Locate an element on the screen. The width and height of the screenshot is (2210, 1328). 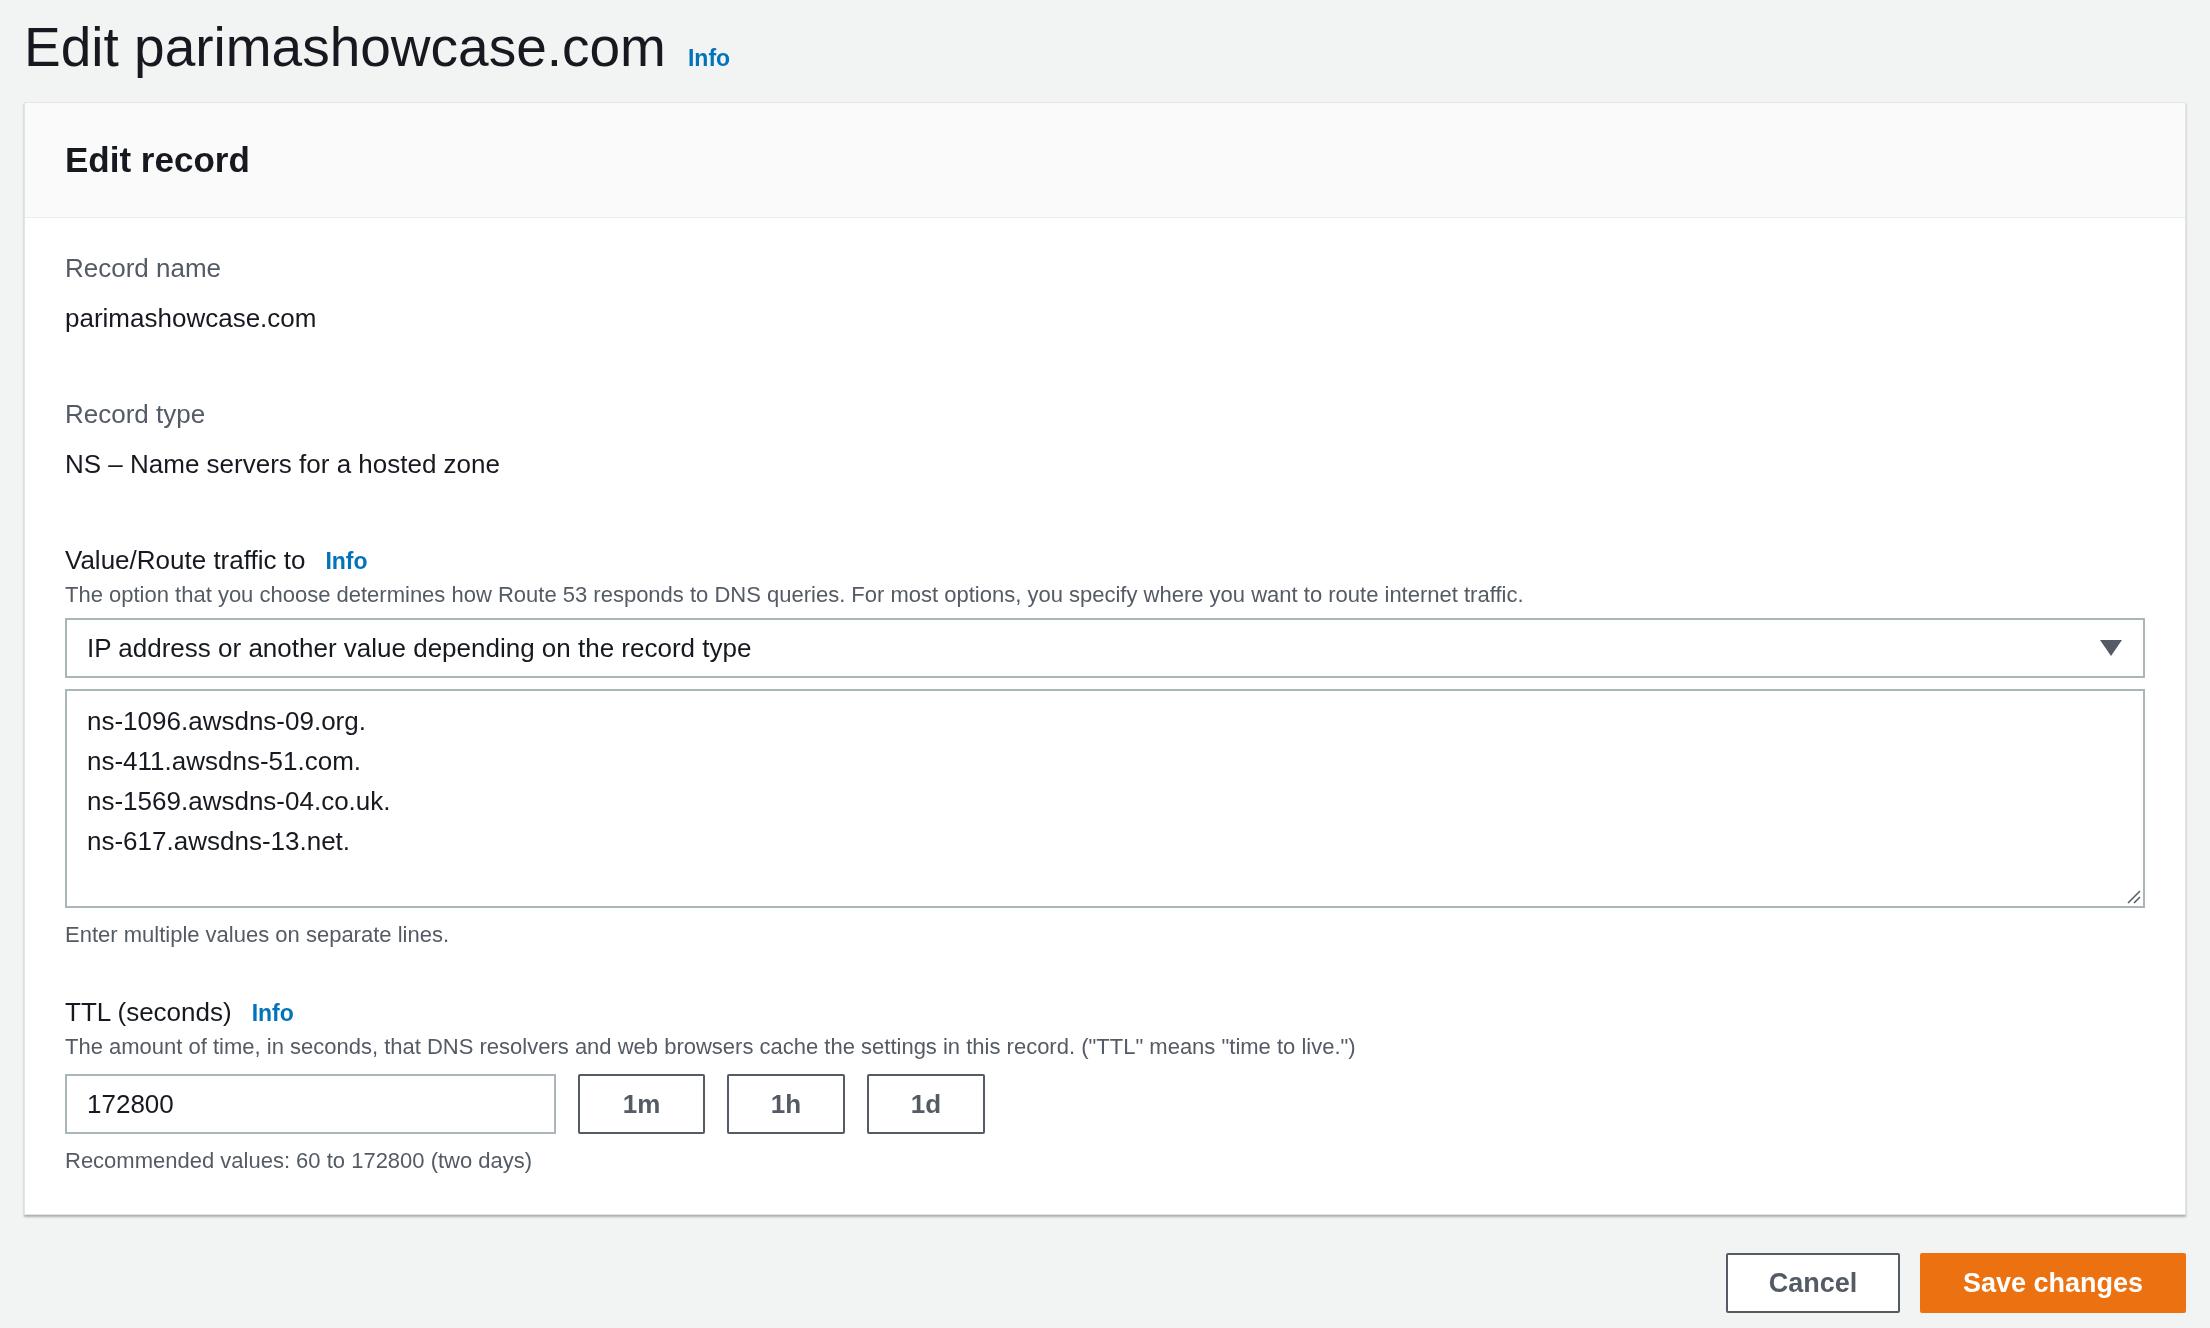
field-label: Record name is located at coordinates (144, 268).